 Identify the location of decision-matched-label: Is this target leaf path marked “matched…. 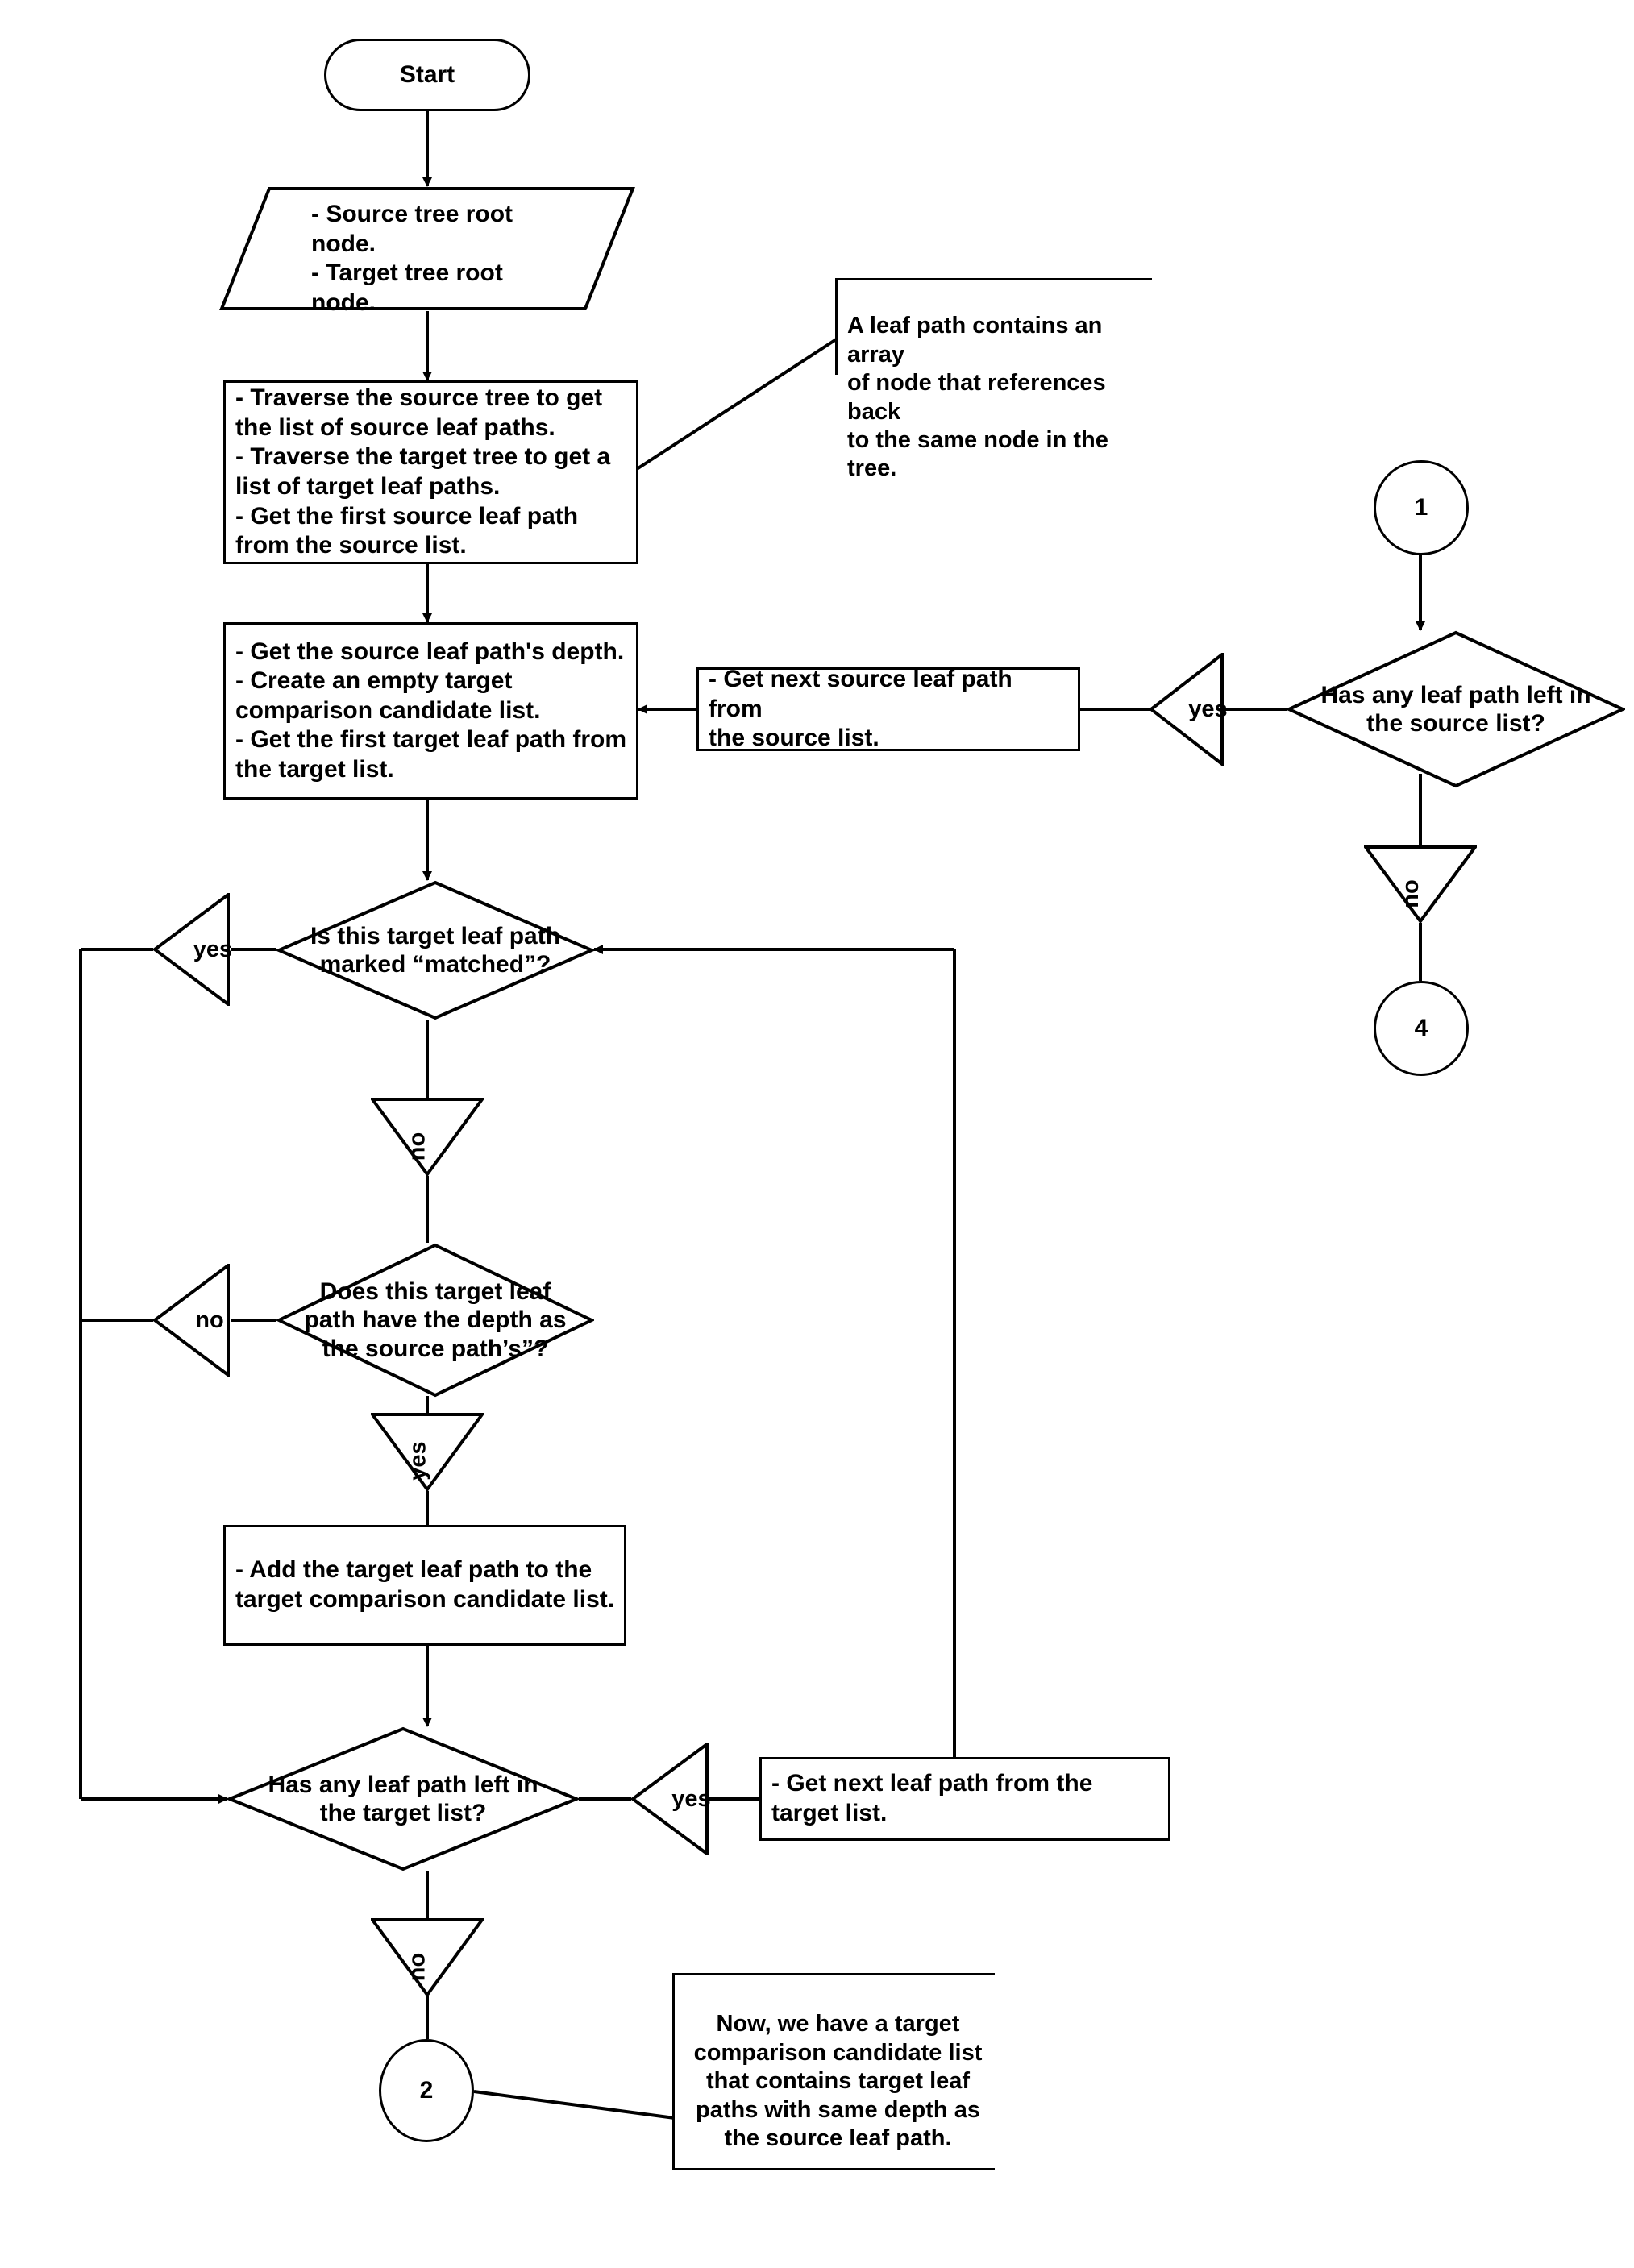
(435, 950).